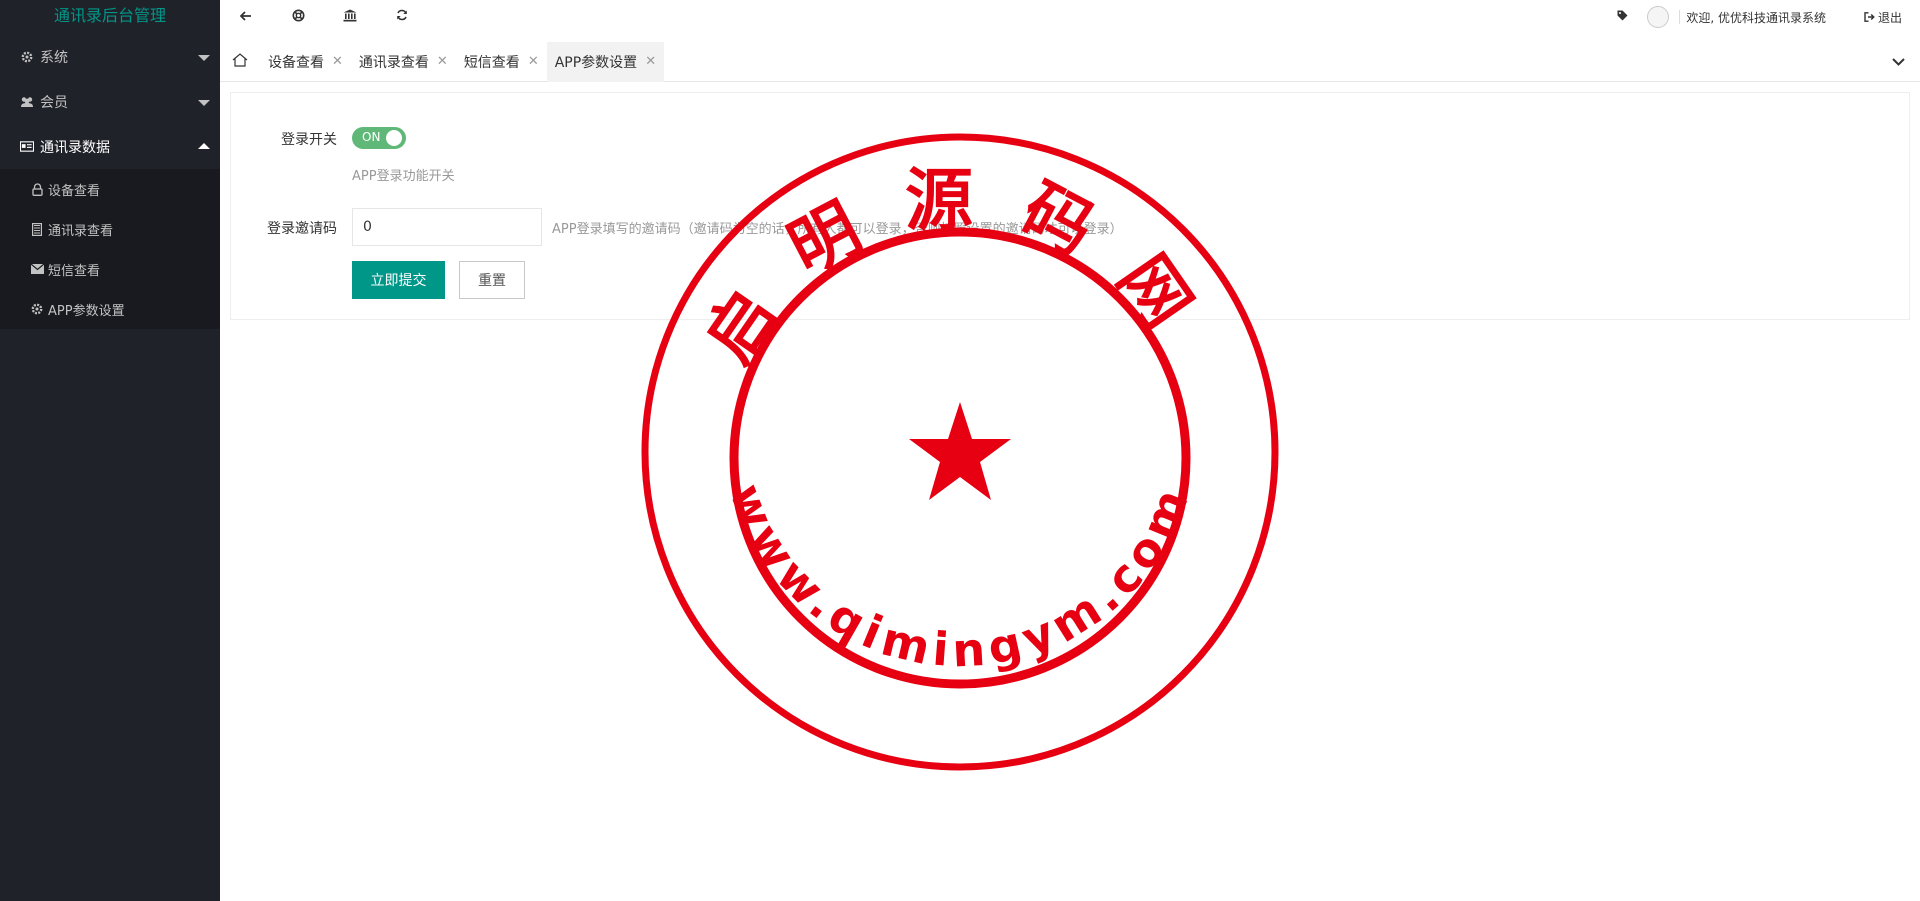  What do you see at coordinates (1070, 61) in the screenshot?
I see `page-tabs: 设备查看 ✕ 通讯录查看 ✕ 短信查看 ✕ APP参数设置 ✕` at bounding box center [1070, 61].